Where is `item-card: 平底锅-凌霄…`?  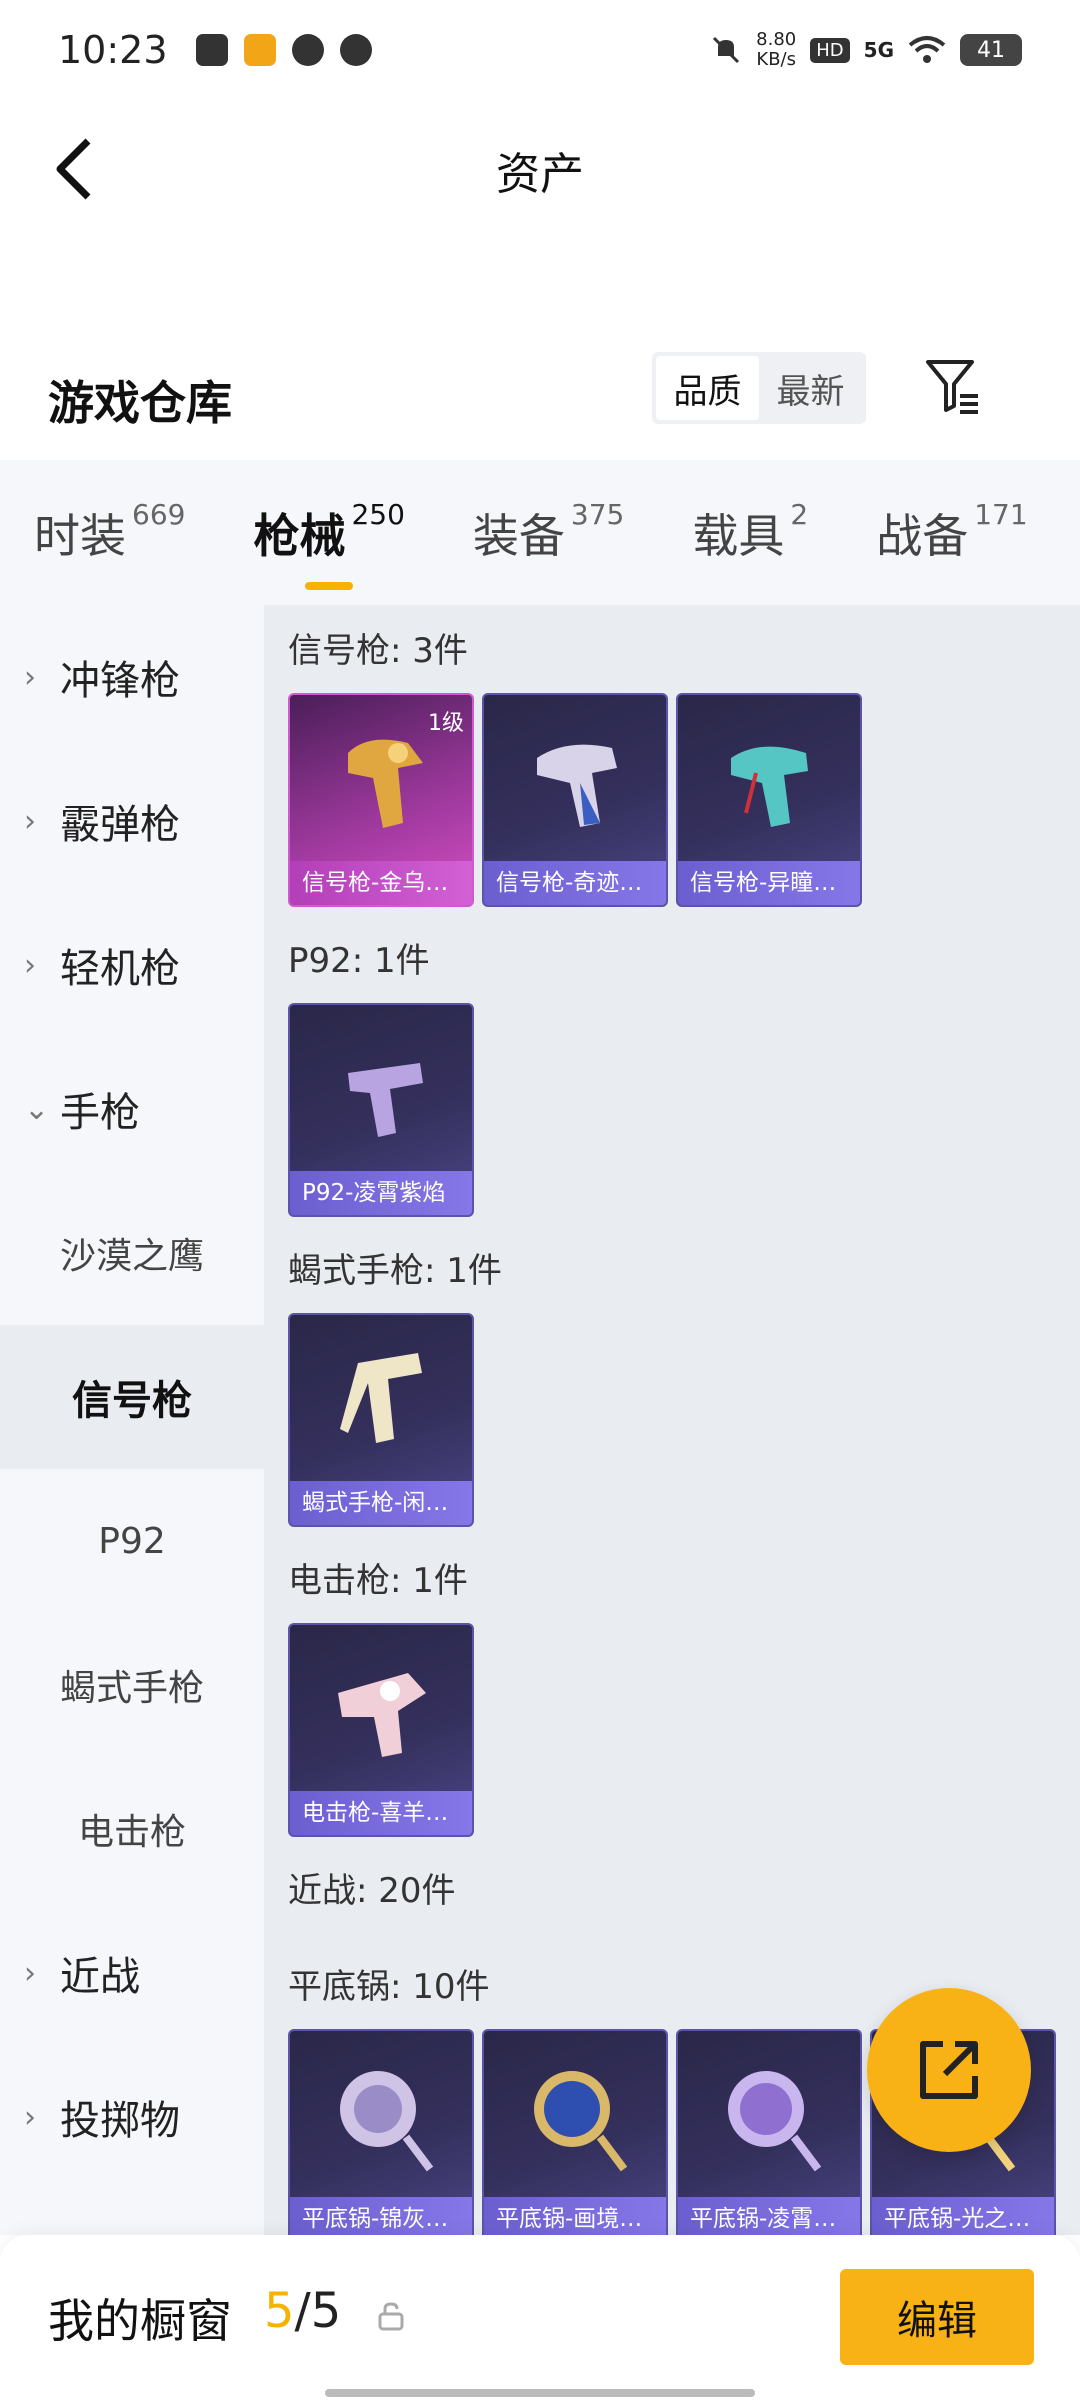
item-card: 平底锅-凌霄… is located at coordinates (769, 2132).